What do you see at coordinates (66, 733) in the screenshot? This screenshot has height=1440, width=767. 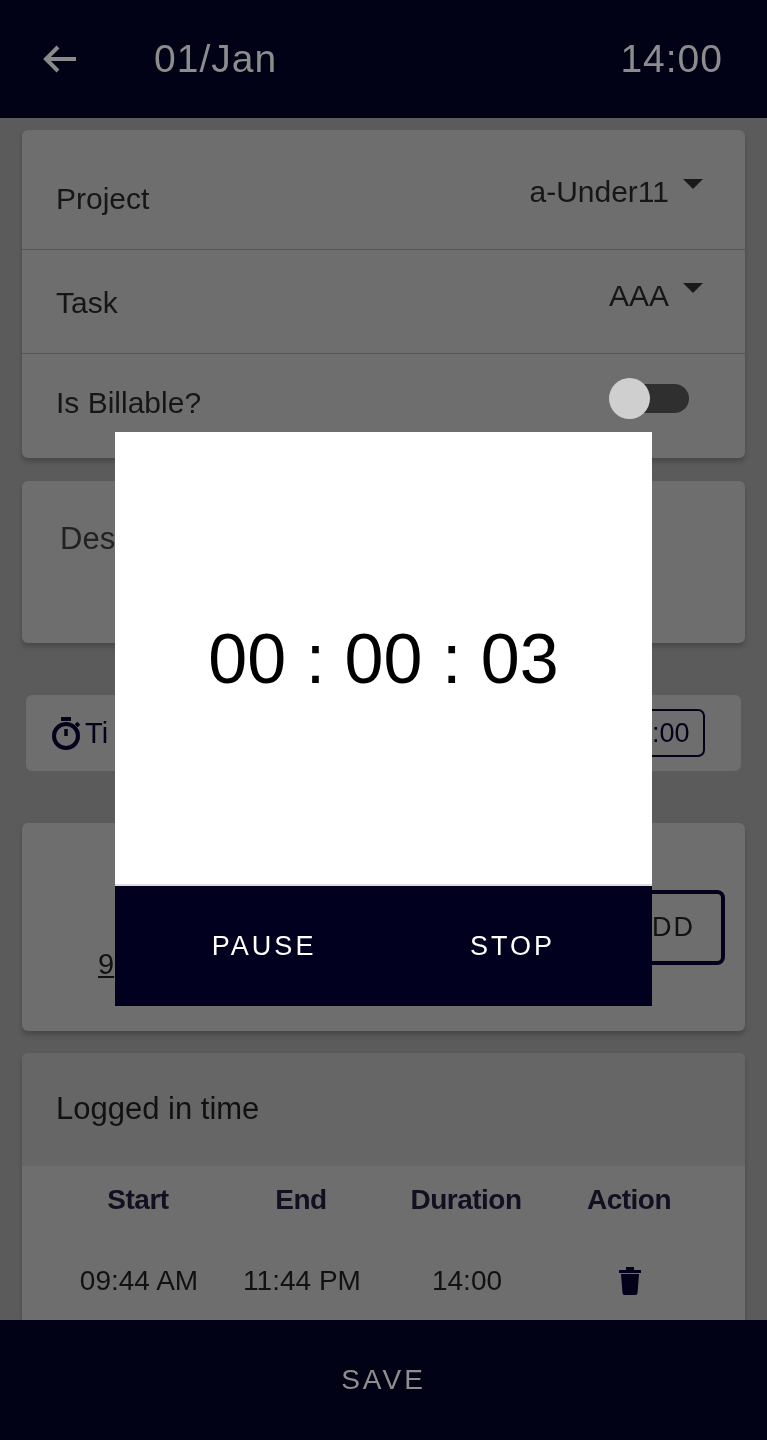 I see `stopwatch-icon` at bounding box center [66, 733].